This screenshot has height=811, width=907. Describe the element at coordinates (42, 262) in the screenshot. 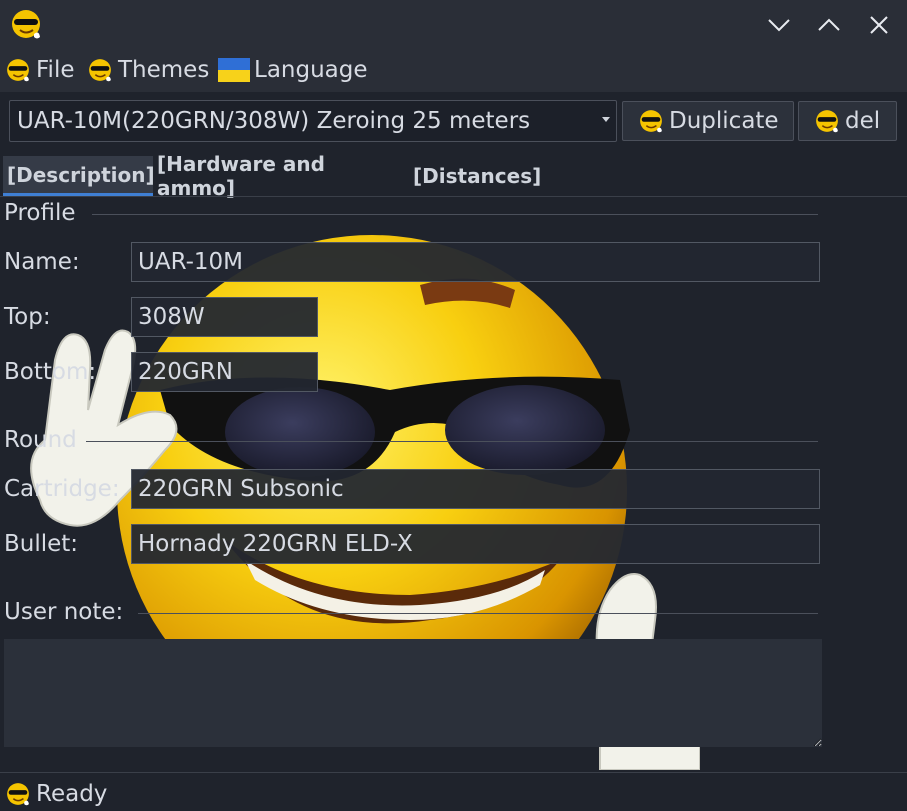

I see `name-label: Name:` at that location.